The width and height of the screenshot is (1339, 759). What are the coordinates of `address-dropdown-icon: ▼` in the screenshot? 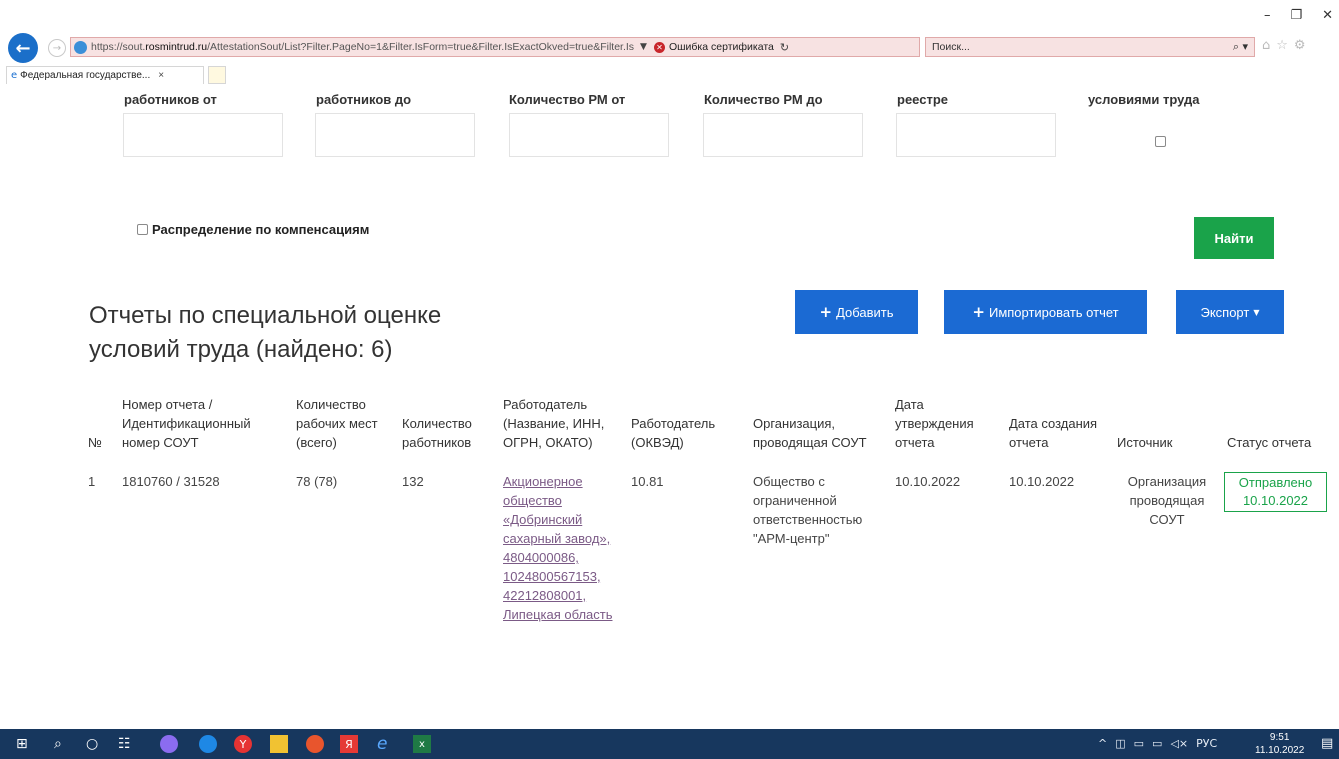 It's located at (643, 47).